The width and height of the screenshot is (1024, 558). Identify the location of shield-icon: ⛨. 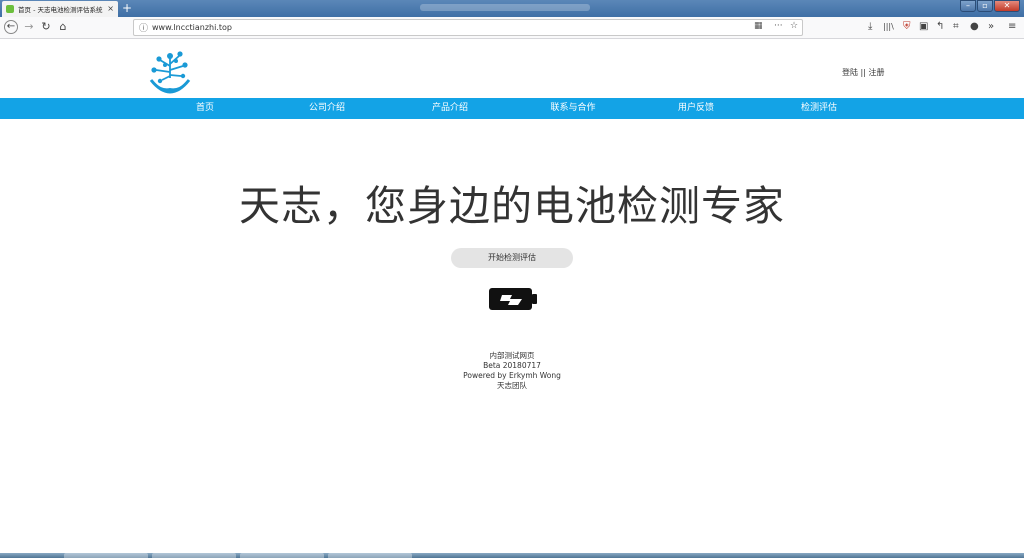
(907, 27).